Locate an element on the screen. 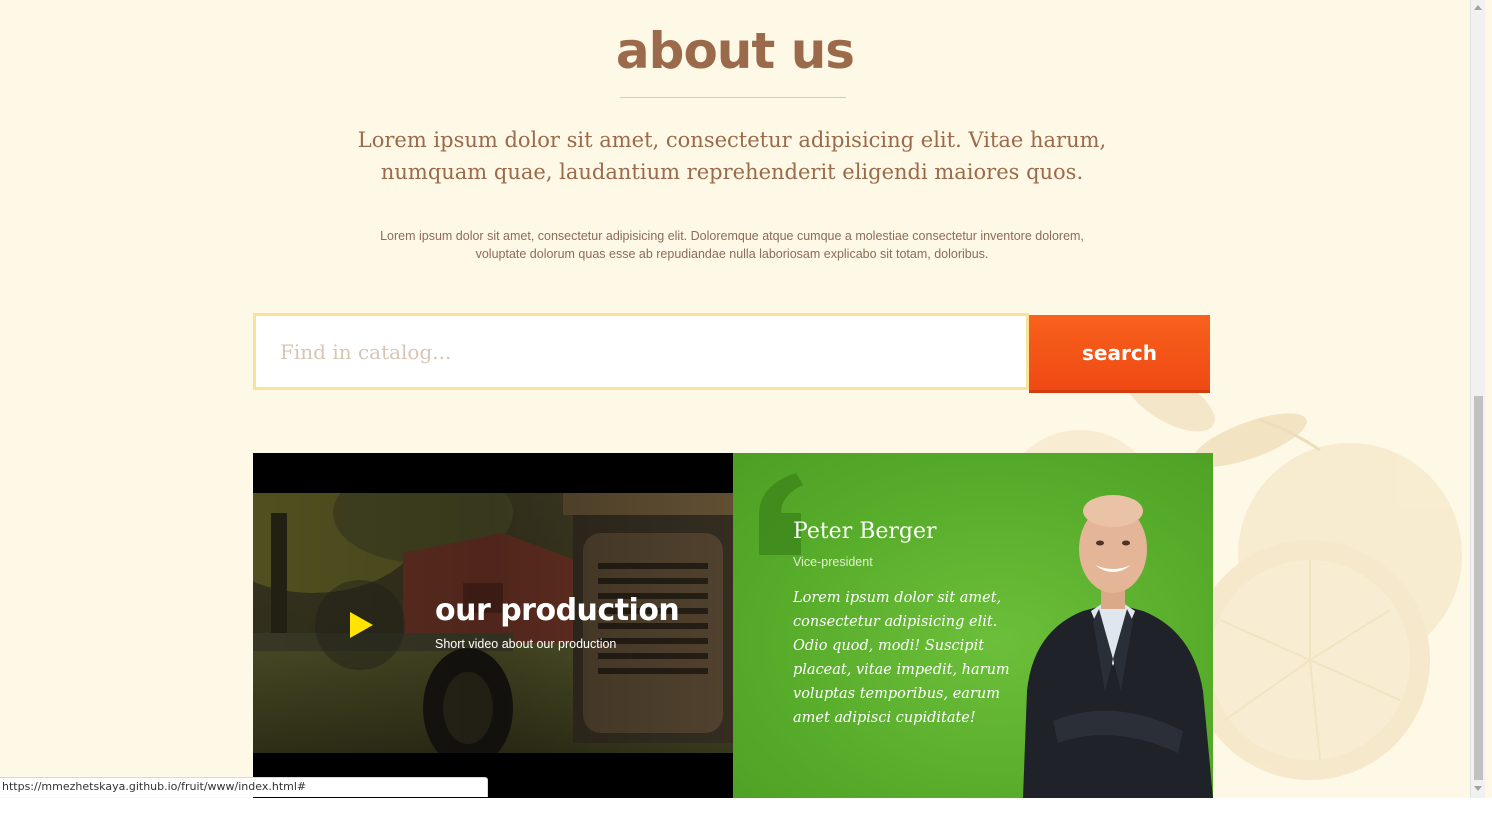 Image resolution: width=1492 pixels, height=824 pixels. search-field-wrapper is located at coordinates (641, 351).